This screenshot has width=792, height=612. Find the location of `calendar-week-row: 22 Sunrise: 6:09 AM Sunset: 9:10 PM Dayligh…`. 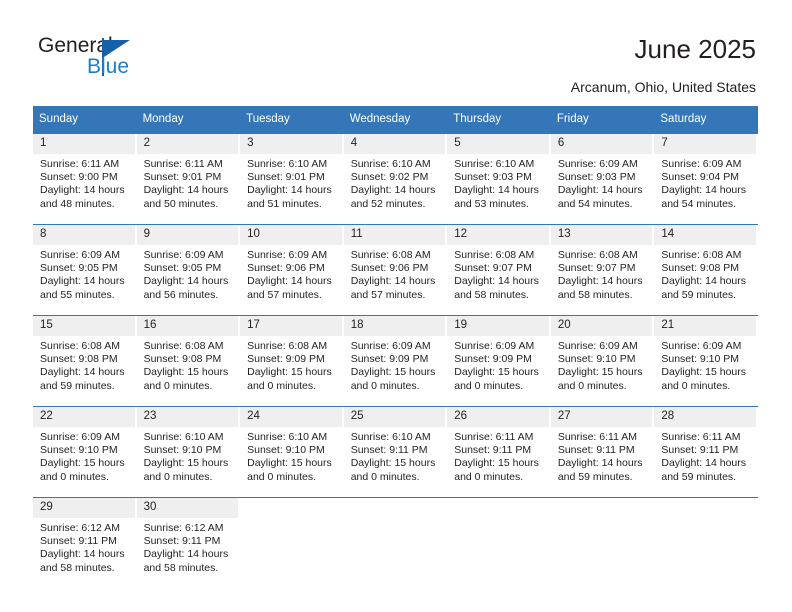

calendar-week-row: 22 Sunrise: 6:09 AM Sunset: 9:10 PM Dayligh… is located at coordinates (395, 452).